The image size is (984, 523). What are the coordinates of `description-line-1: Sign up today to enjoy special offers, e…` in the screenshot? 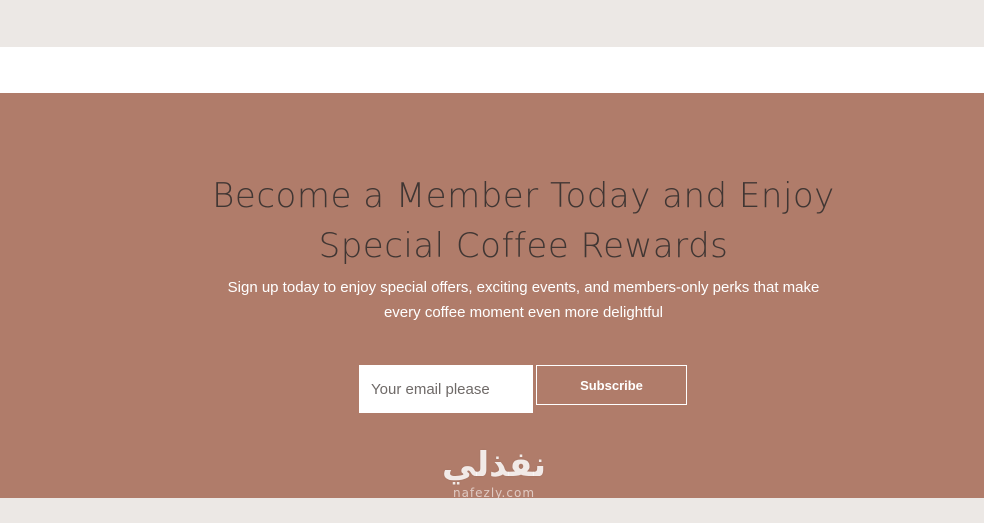 It's located at (523, 287).